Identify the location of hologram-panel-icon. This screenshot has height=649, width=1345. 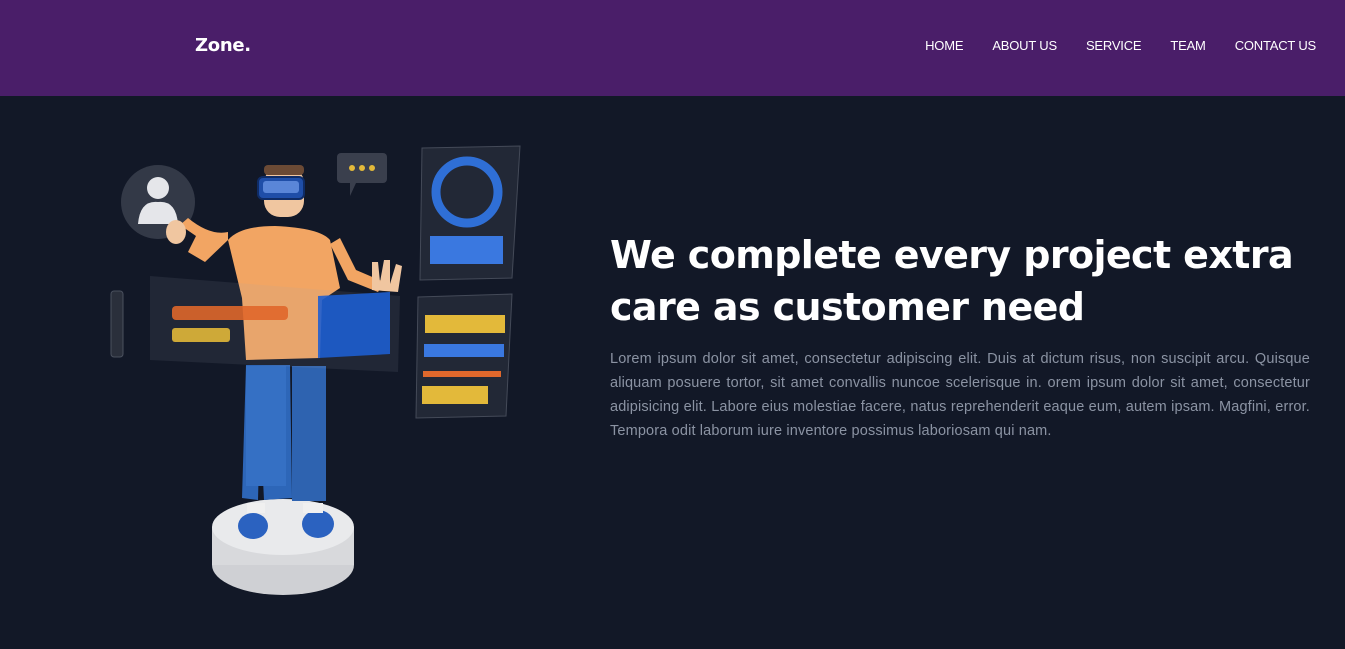
(275, 324).